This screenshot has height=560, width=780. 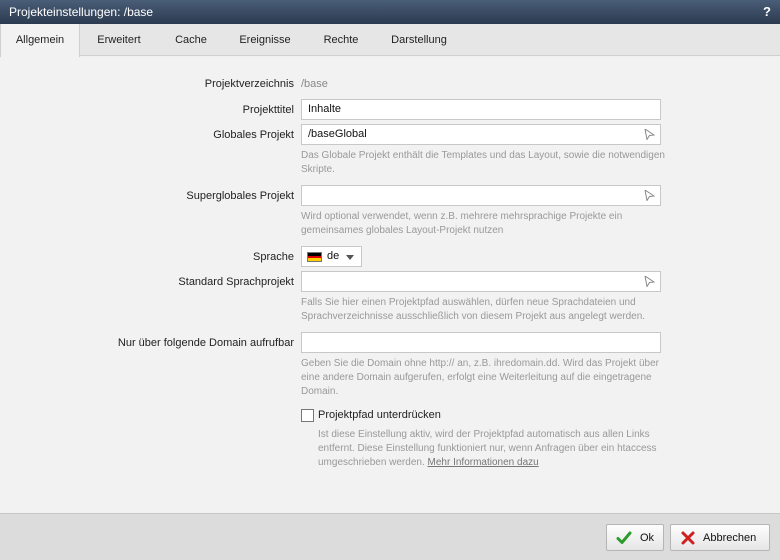 I want to click on sprache-value: de, so click(x=333, y=256).